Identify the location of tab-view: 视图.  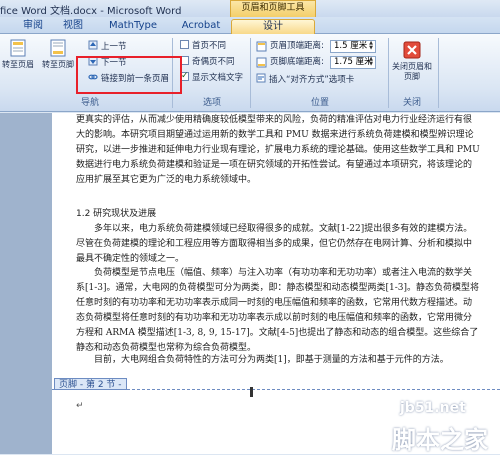
(73, 26).